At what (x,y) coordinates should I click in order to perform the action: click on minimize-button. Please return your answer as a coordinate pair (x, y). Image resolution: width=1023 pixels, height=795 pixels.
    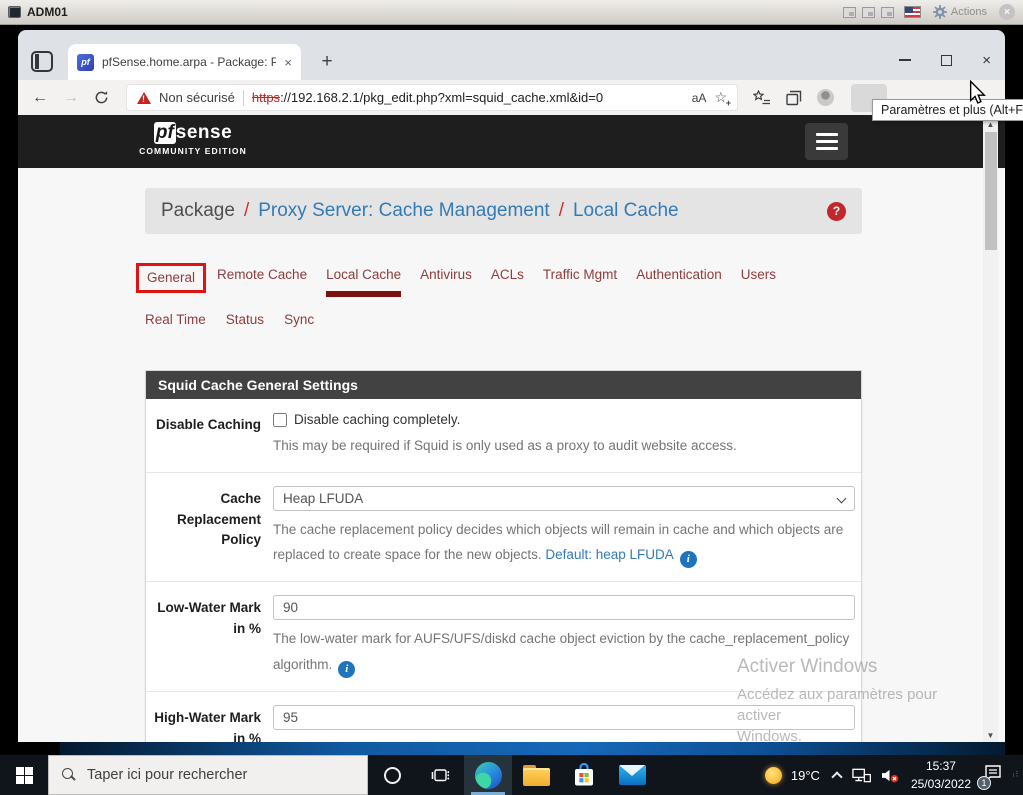
    Looking at the image, I should click on (905, 60).